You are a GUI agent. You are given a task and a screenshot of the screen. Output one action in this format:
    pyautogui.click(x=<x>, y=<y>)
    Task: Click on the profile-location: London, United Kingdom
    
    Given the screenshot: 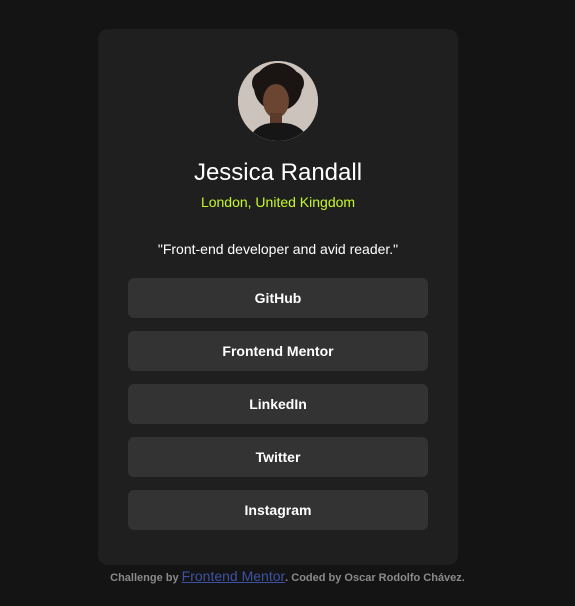 What is the action you would take?
    pyautogui.click(x=278, y=202)
    